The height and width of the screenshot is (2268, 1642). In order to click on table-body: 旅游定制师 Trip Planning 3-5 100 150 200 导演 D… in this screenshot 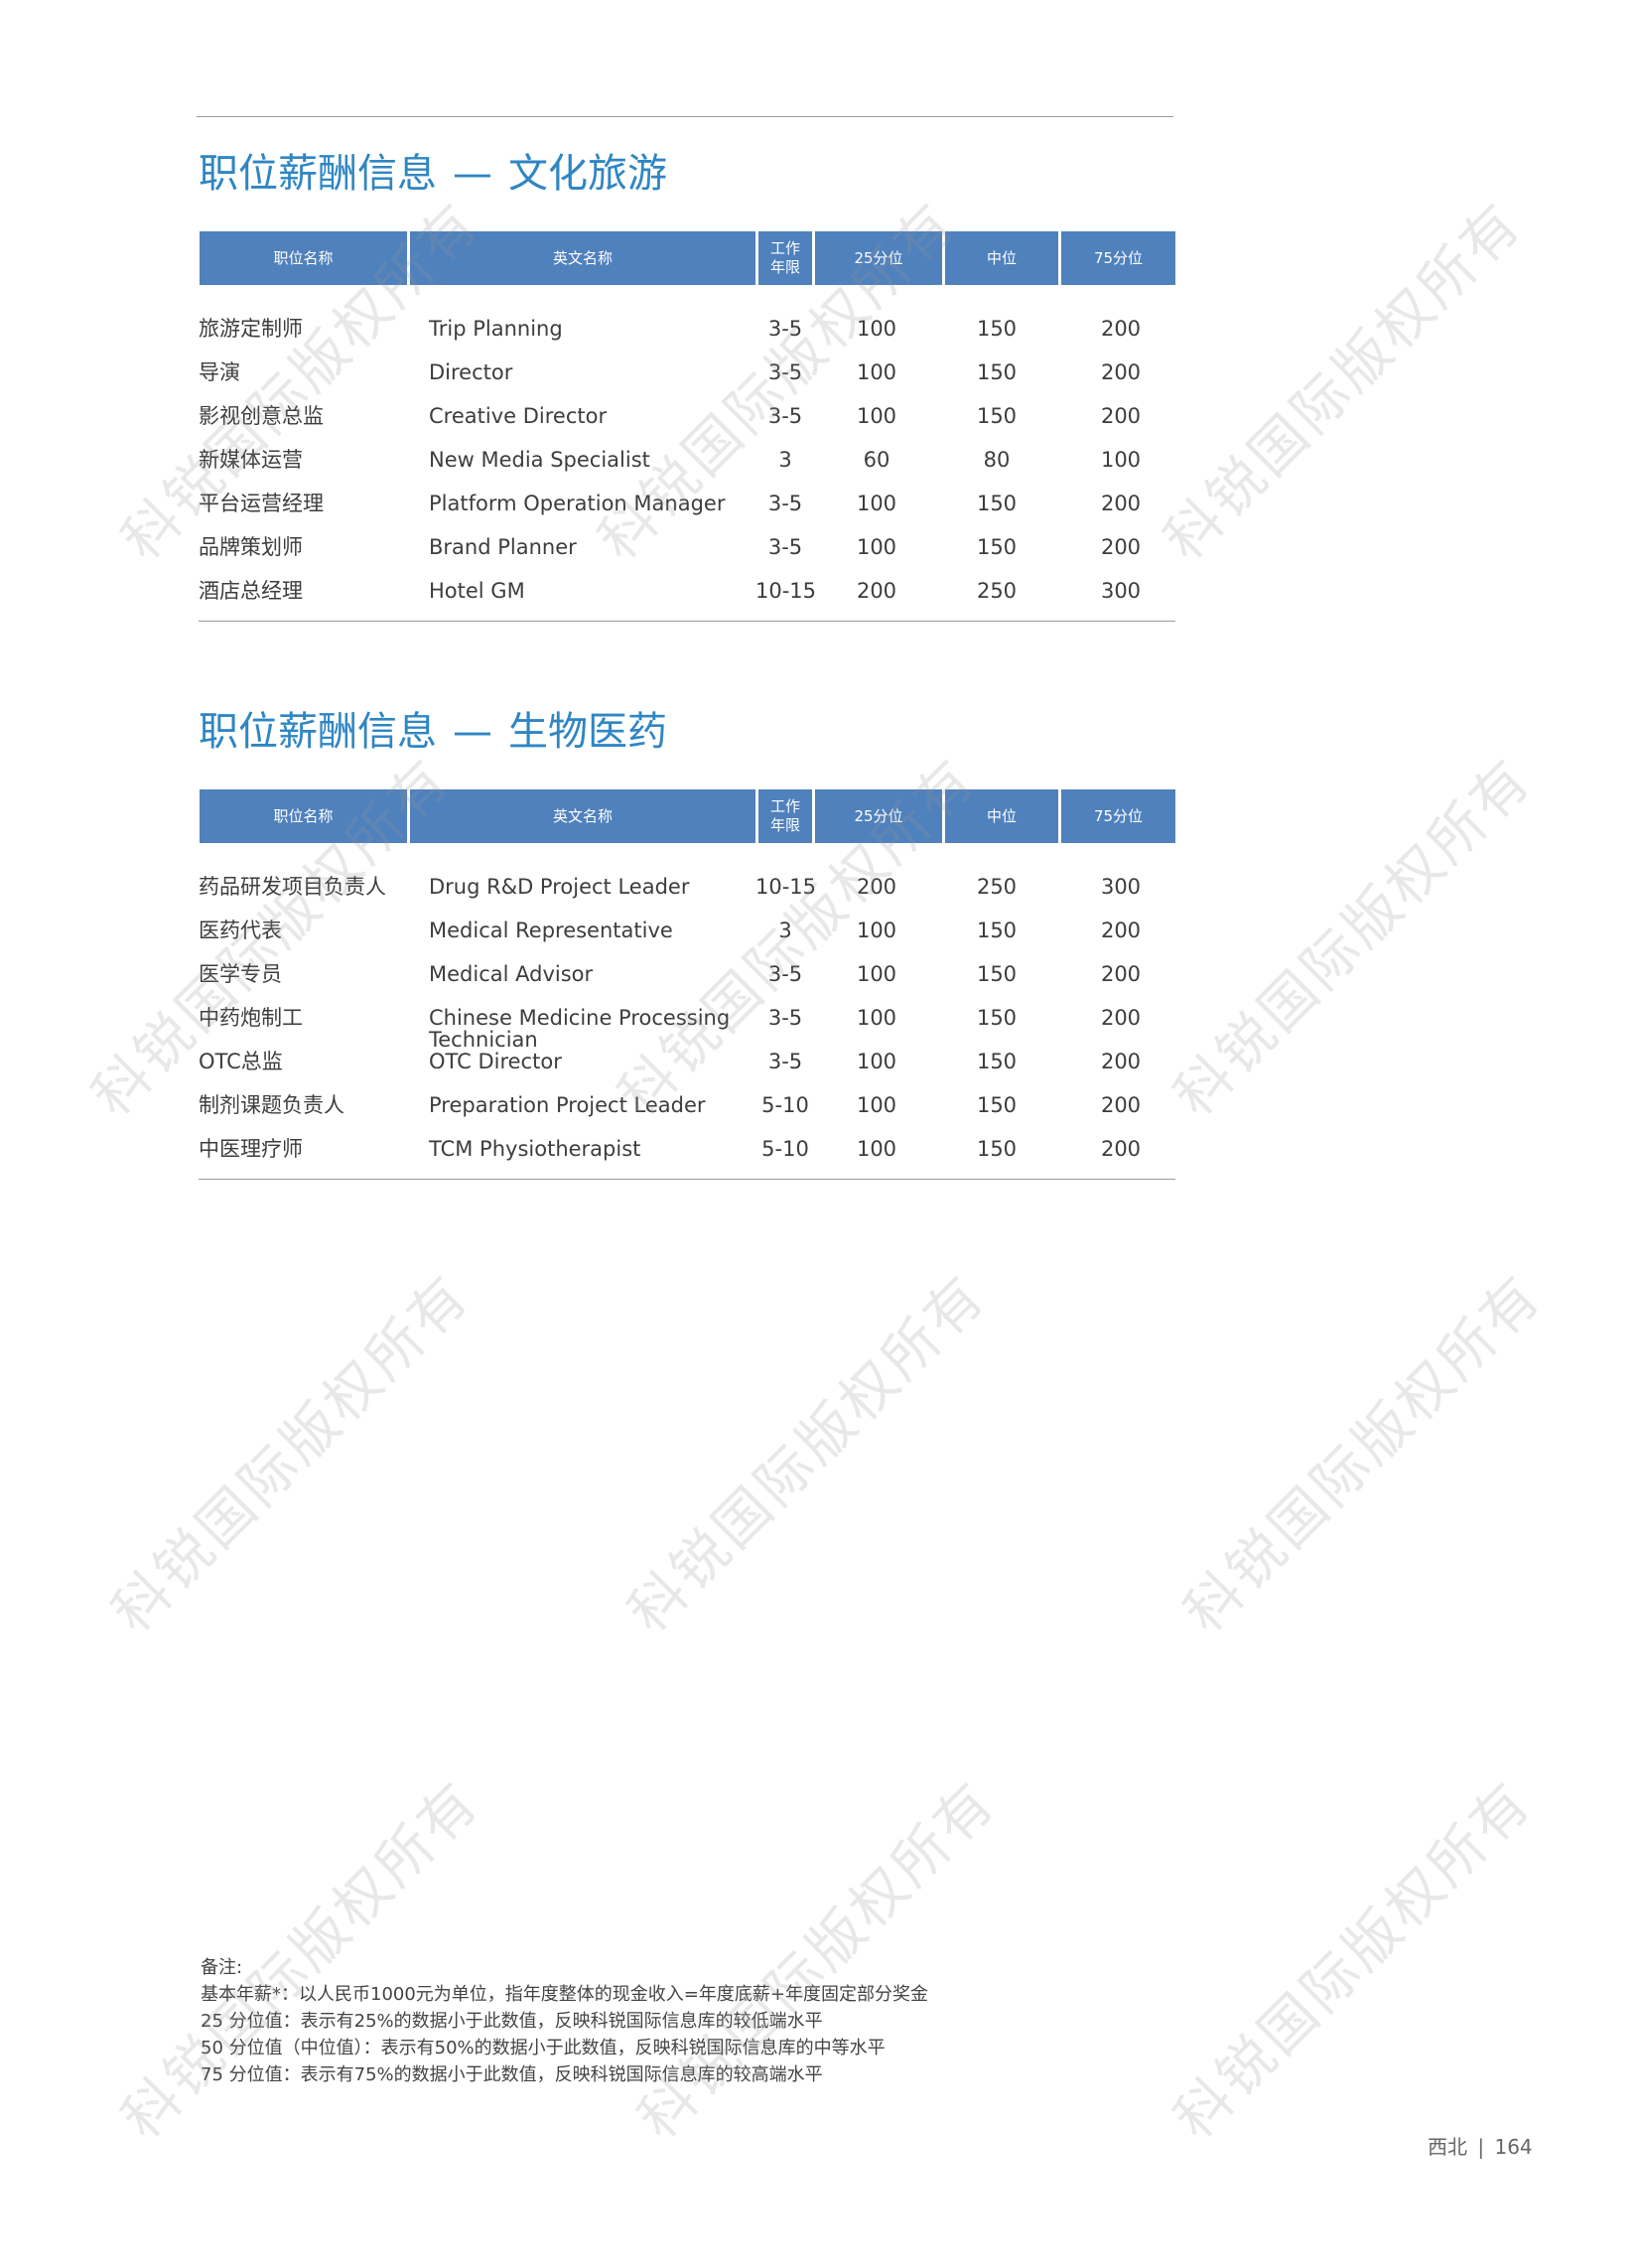, I will do `click(687, 484)`.